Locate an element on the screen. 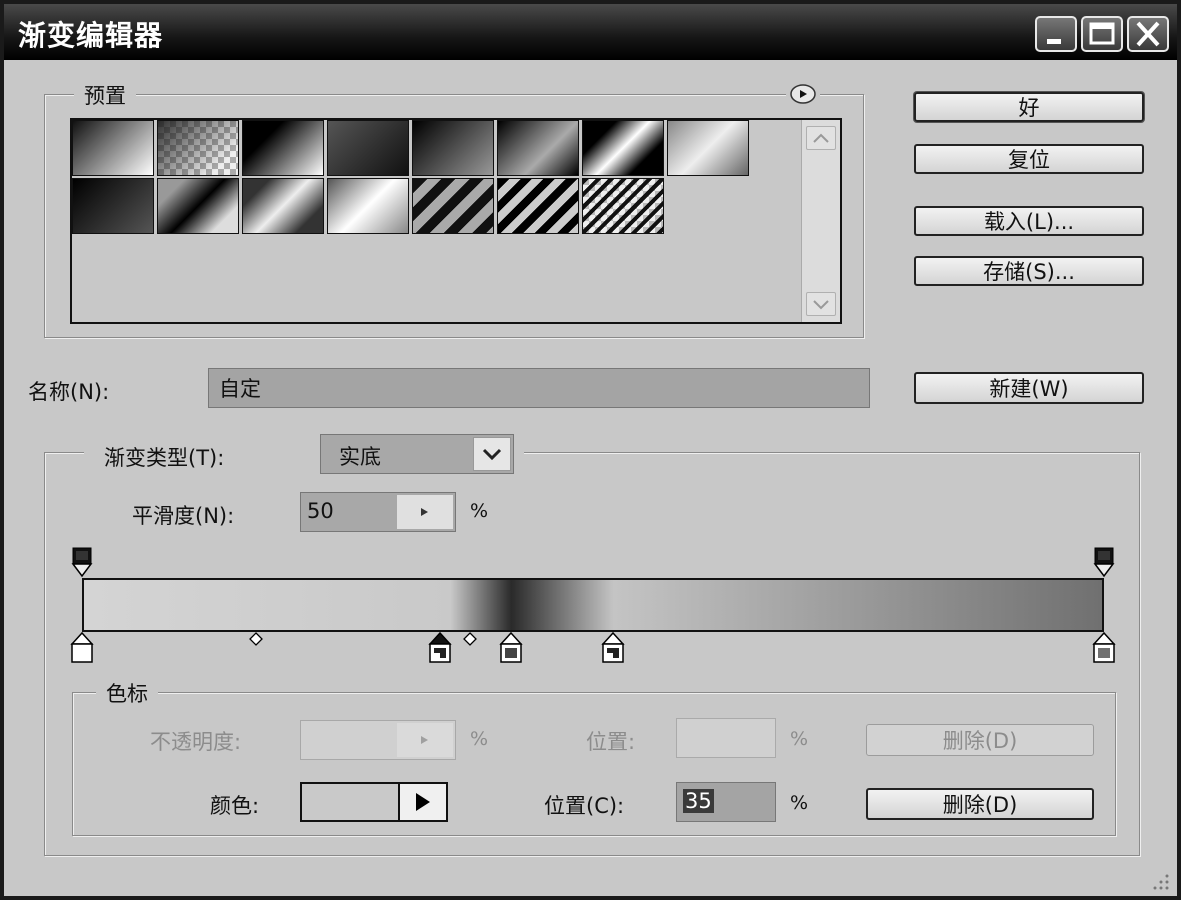  gradient-type-dropdown-button is located at coordinates (492, 454).